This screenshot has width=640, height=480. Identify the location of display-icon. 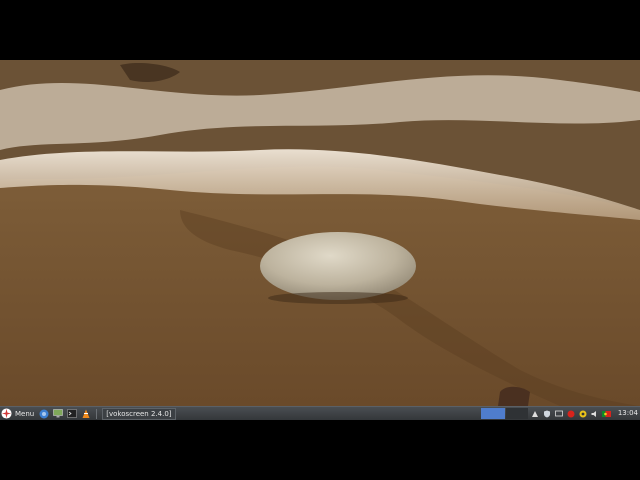
(558, 414).